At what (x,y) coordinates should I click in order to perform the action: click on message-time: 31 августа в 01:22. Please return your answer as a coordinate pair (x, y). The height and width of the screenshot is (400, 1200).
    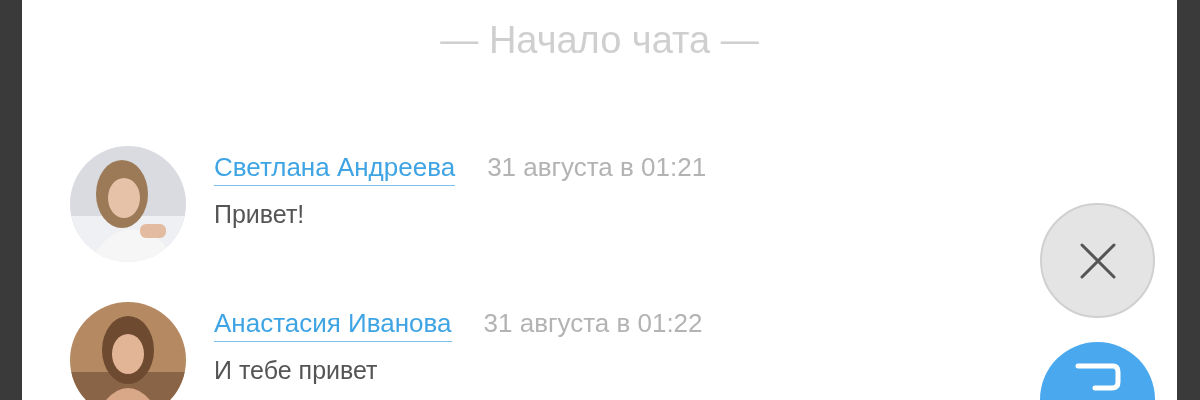
    Looking at the image, I should click on (593, 323).